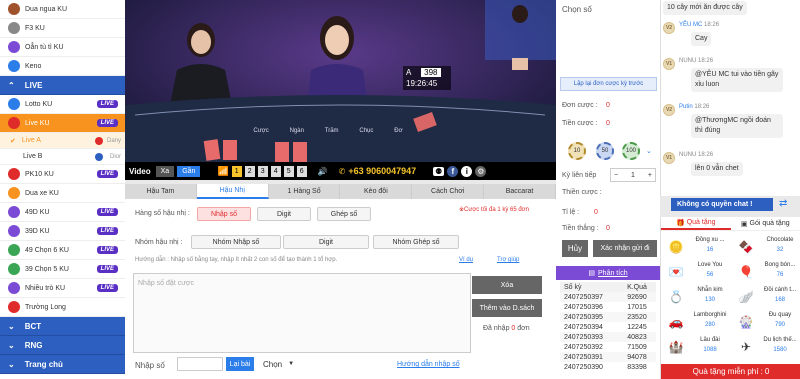 The width and height of the screenshot is (800, 379). What do you see at coordinates (696, 223) in the screenshot?
I see `tab-gifts: 🎁 Quà tặng` at bounding box center [696, 223].